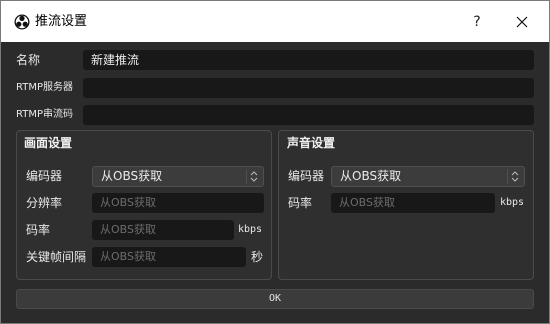 Image resolution: width=550 pixels, height=324 pixels. What do you see at coordinates (512, 202) in the screenshot?
I see `audio-bitrate-unit: kbps` at bounding box center [512, 202].